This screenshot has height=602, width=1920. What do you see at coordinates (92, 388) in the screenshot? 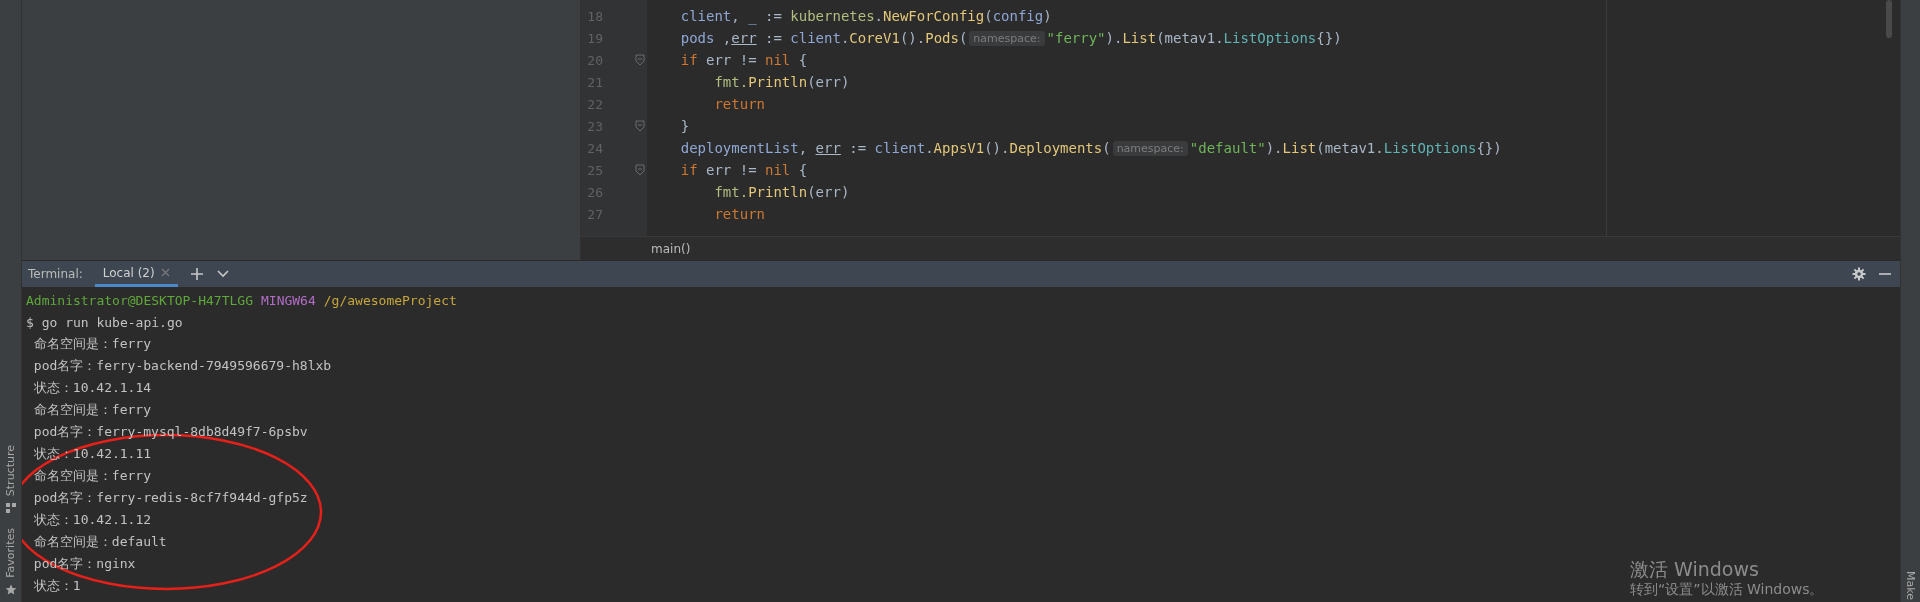
I see `terminal-output: 状态：10.42.1.14` at bounding box center [92, 388].